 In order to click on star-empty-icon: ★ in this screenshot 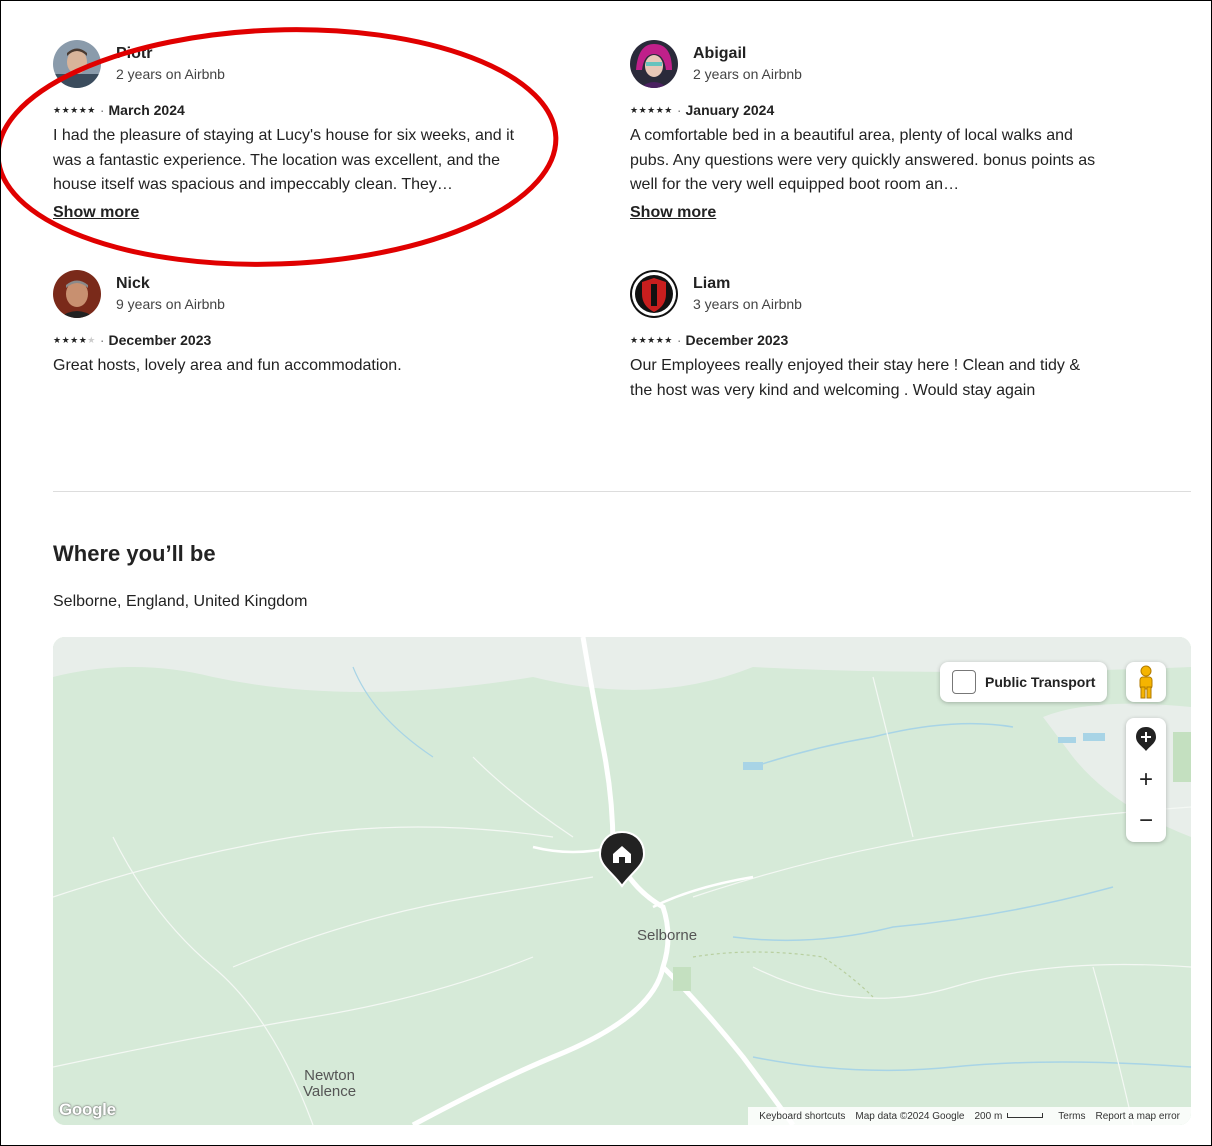, I will do `click(91, 339)`.